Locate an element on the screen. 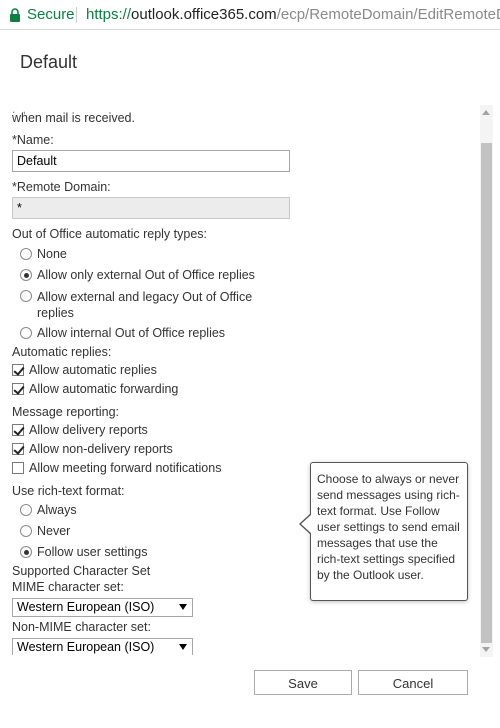  auto-replies-label: Automatic replies: is located at coordinates (62, 352).